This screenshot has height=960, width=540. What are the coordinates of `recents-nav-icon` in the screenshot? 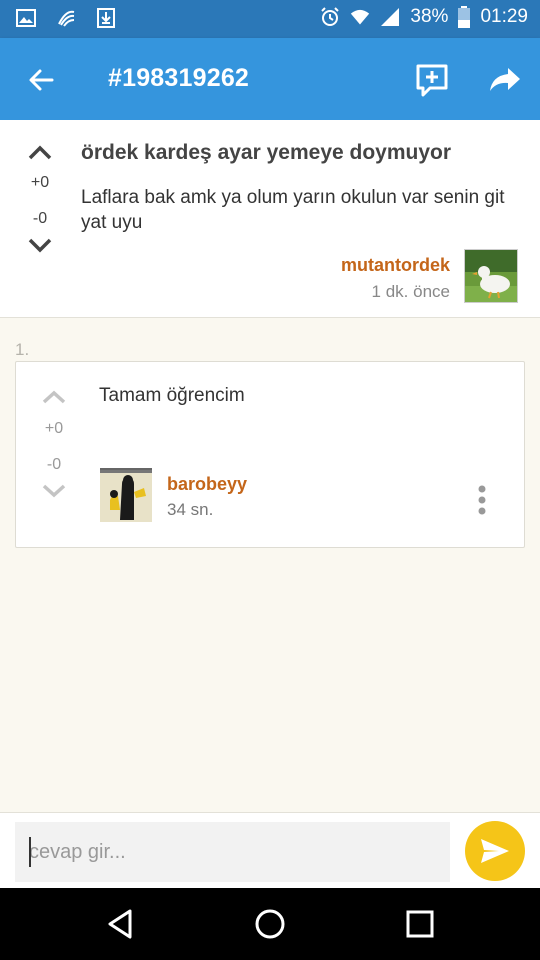 It's located at (420, 924).